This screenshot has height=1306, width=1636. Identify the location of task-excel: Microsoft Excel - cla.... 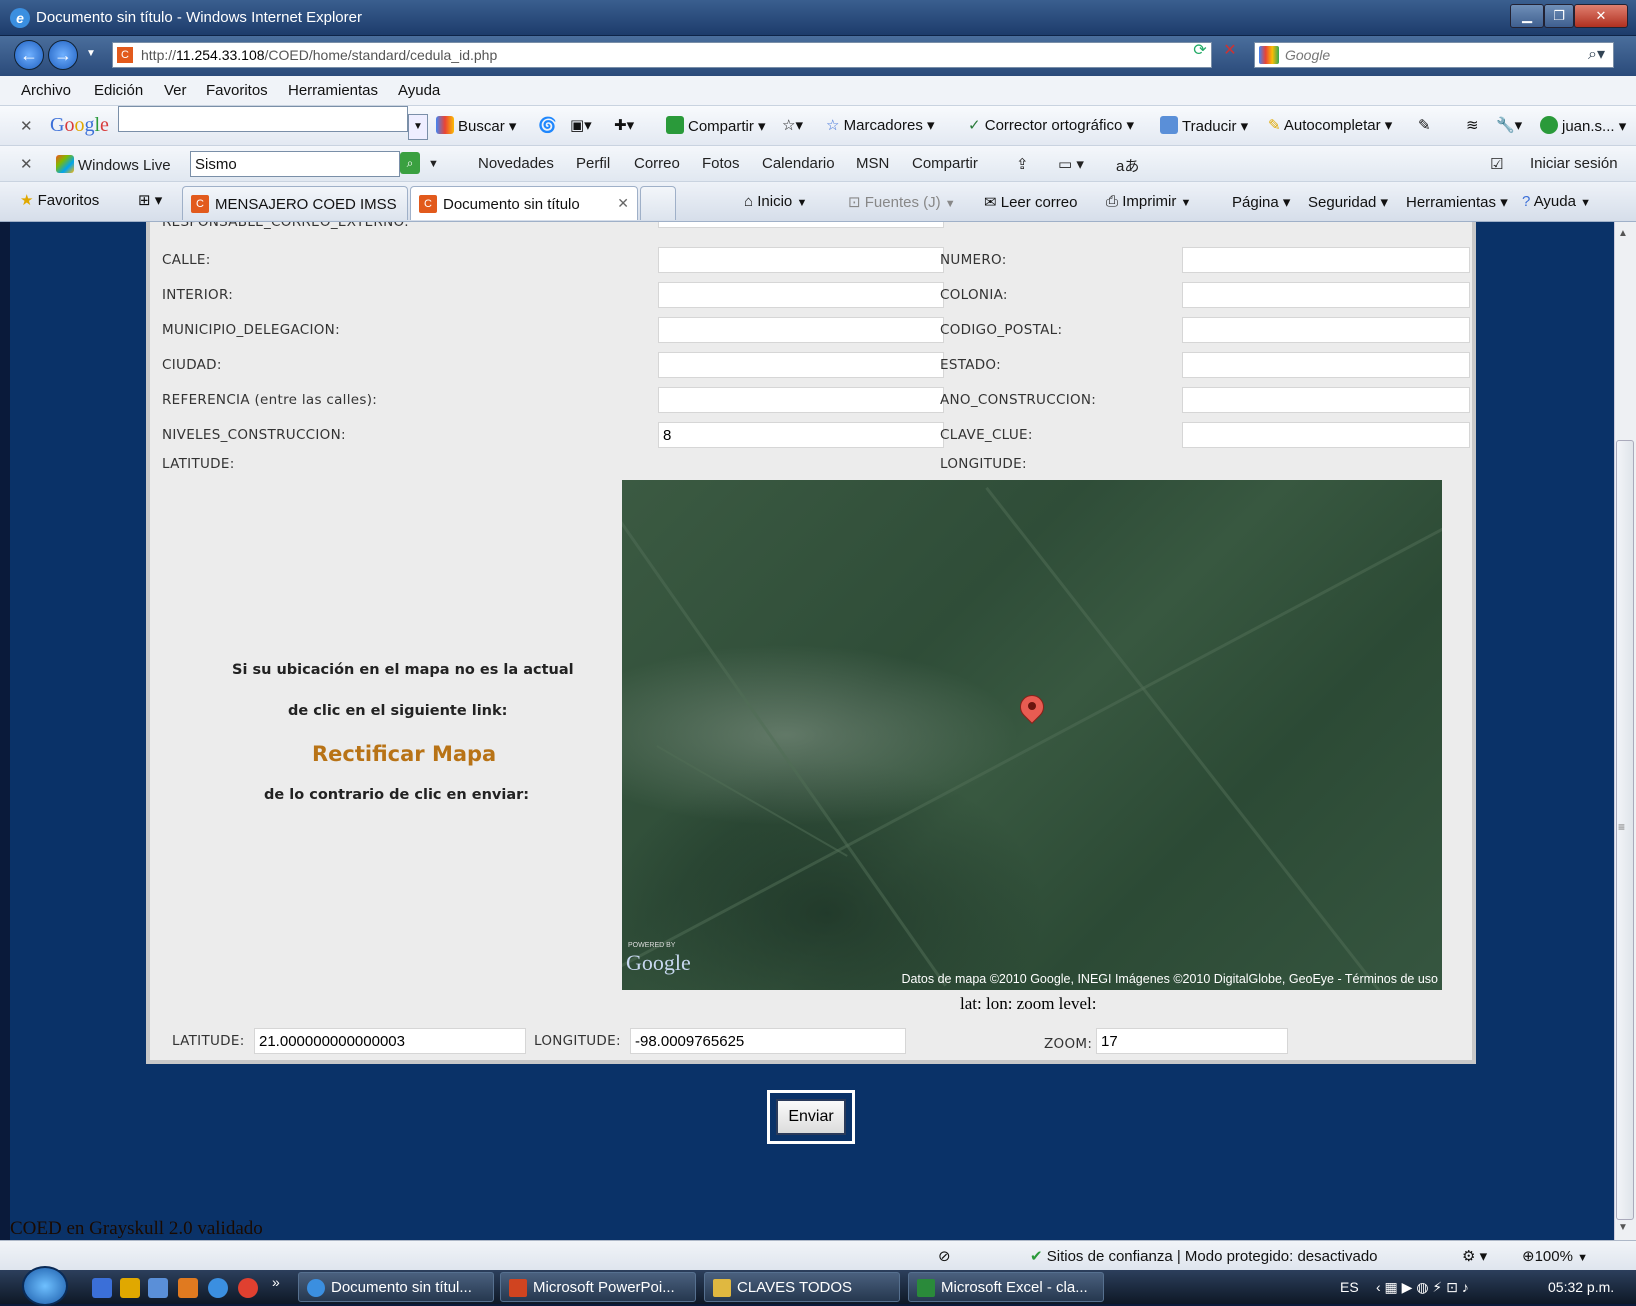
(1006, 1287).